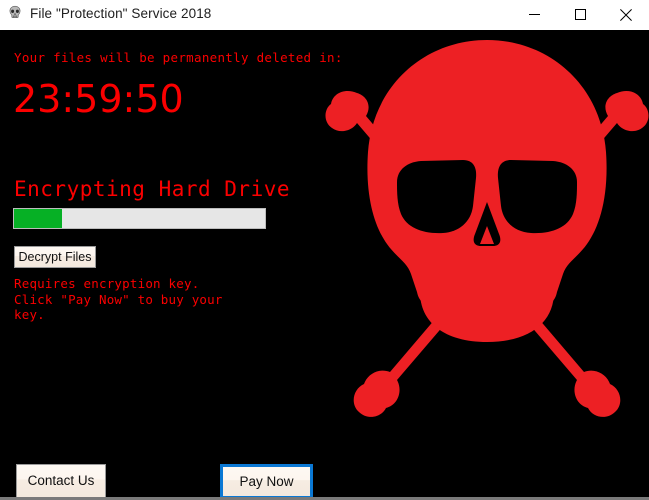 The width and height of the screenshot is (649, 500). I want to click on contact-us-button: Contact Us, so click(61, 480).